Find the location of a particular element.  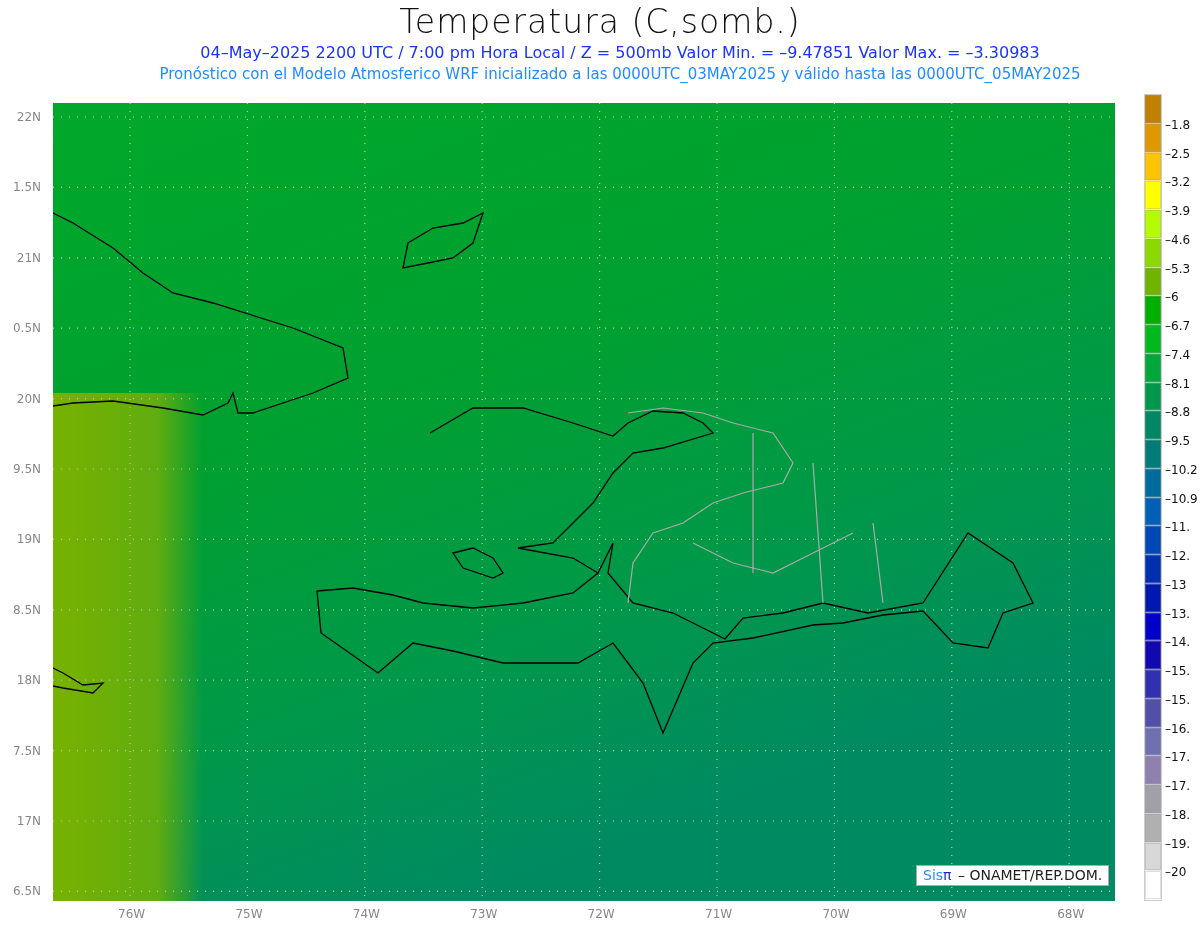

colorbar-label: –13. is located at coordinates (1178, 613).